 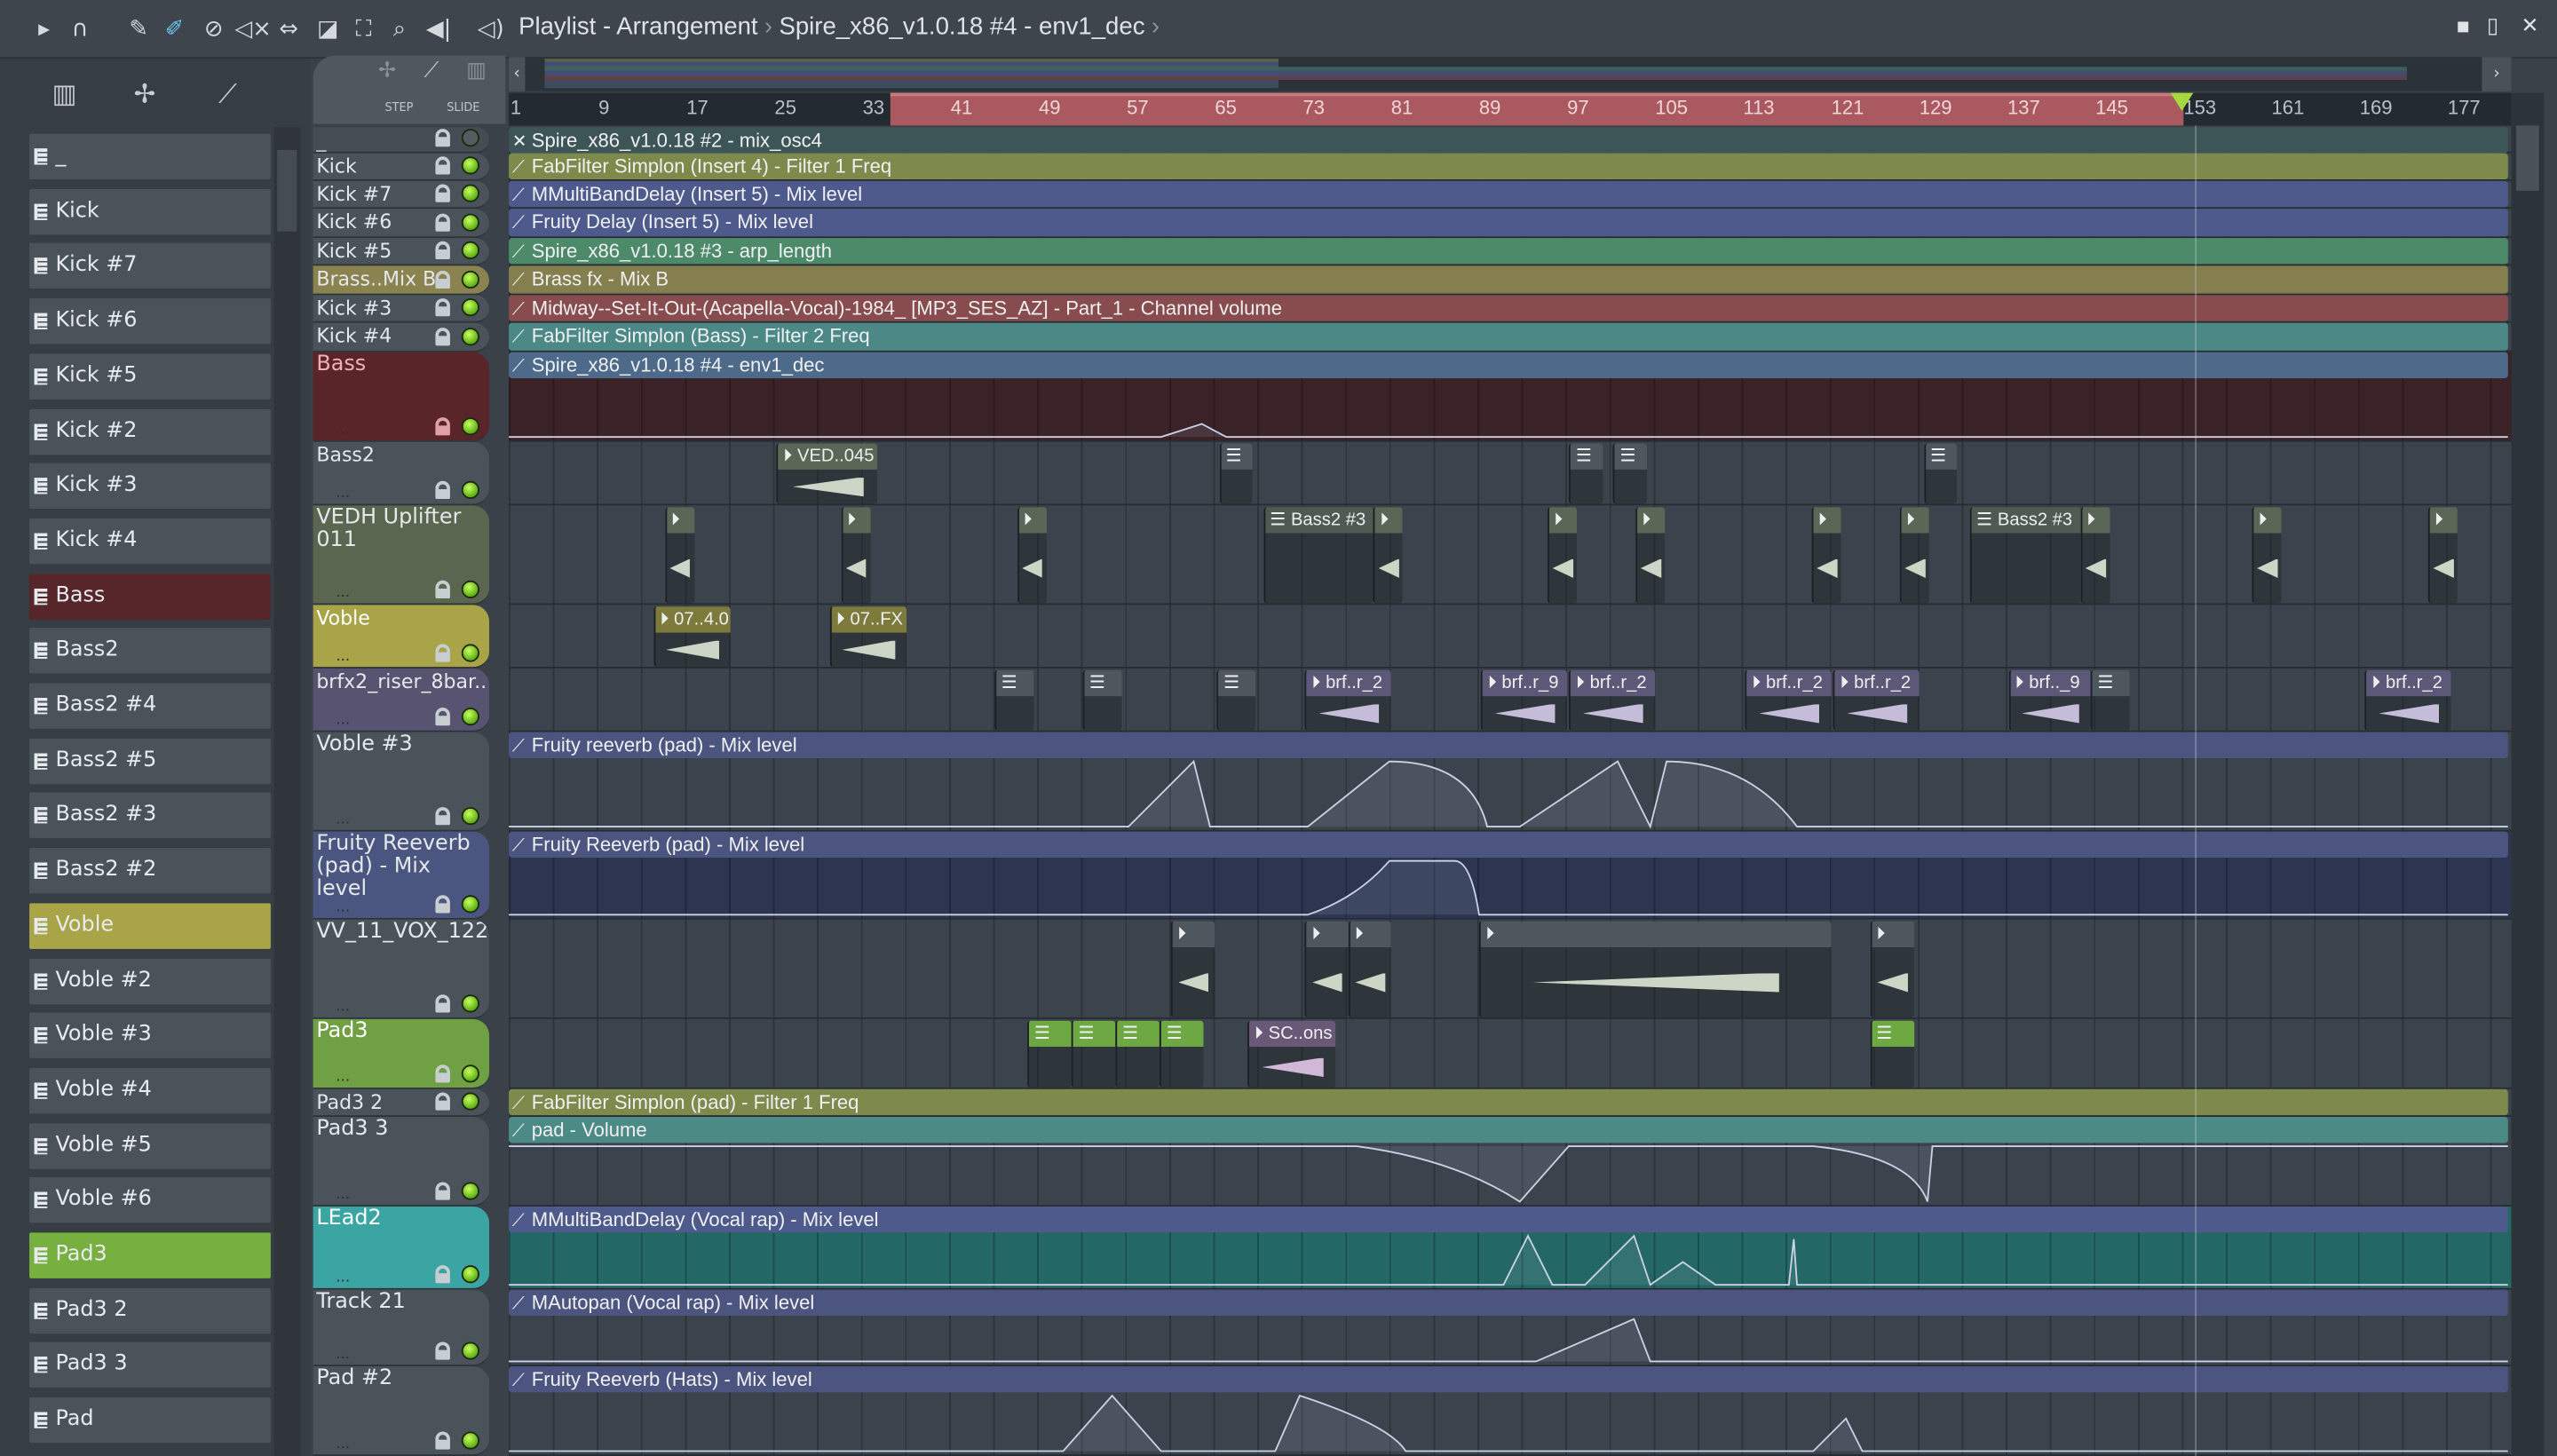 I want to click on minimize-button: ▪, so click(x=2463, y=27).